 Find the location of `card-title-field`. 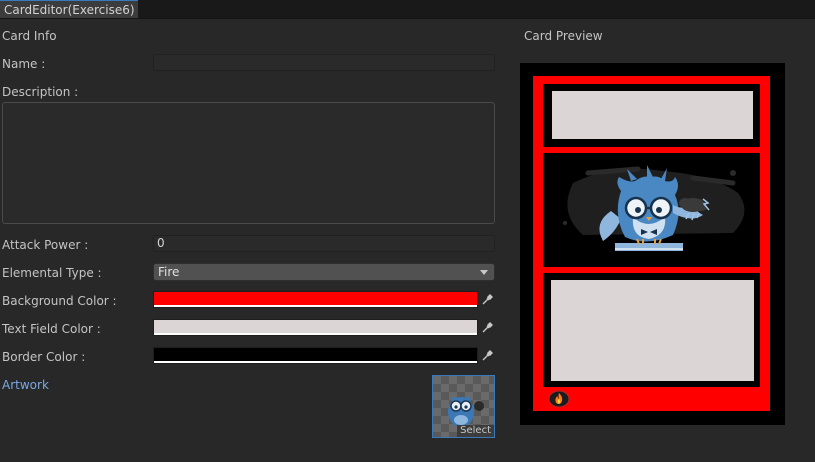

card-title-field is located at coordinates (652, 115).